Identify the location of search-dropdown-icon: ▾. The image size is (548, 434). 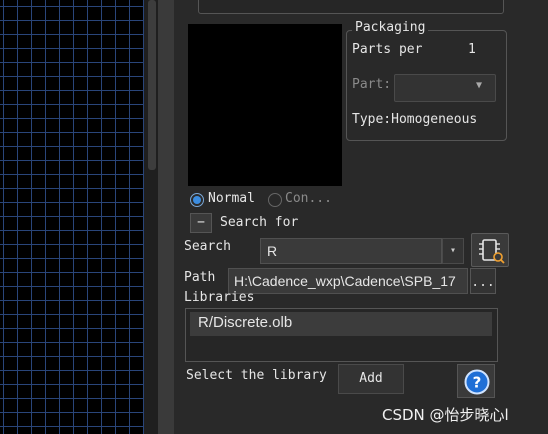
(453, 251).